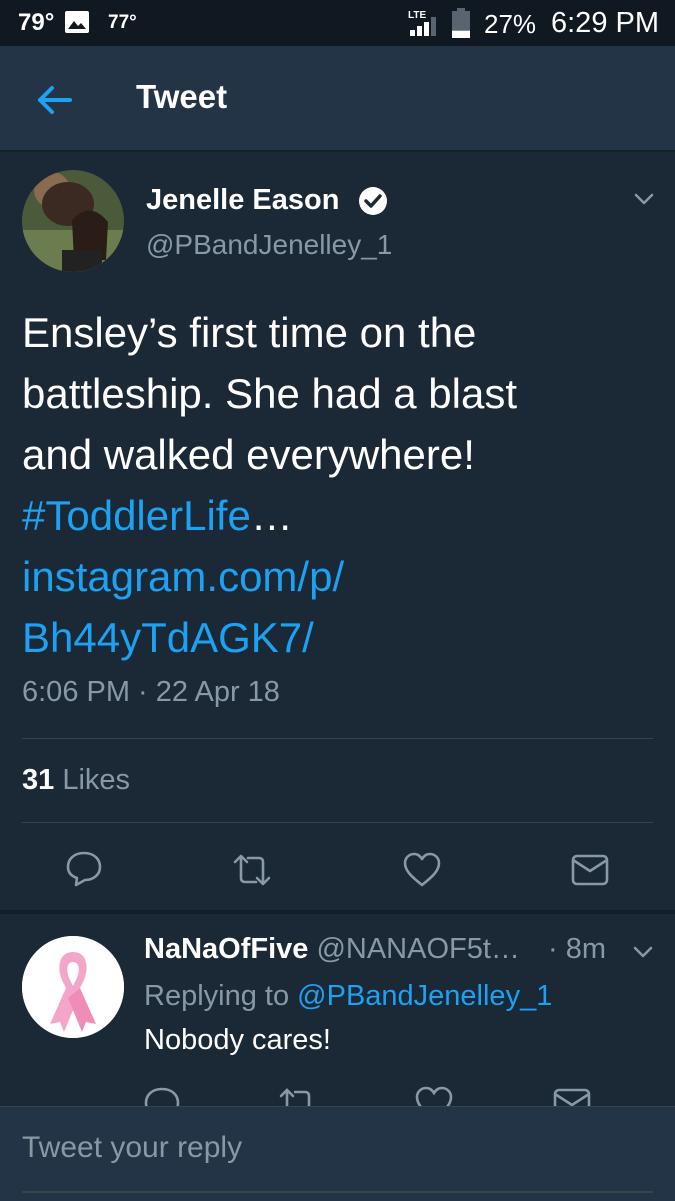 The image size is (675, 1201). I want to click on author-handle: @PBandJenelley_1, so click(269, 245).